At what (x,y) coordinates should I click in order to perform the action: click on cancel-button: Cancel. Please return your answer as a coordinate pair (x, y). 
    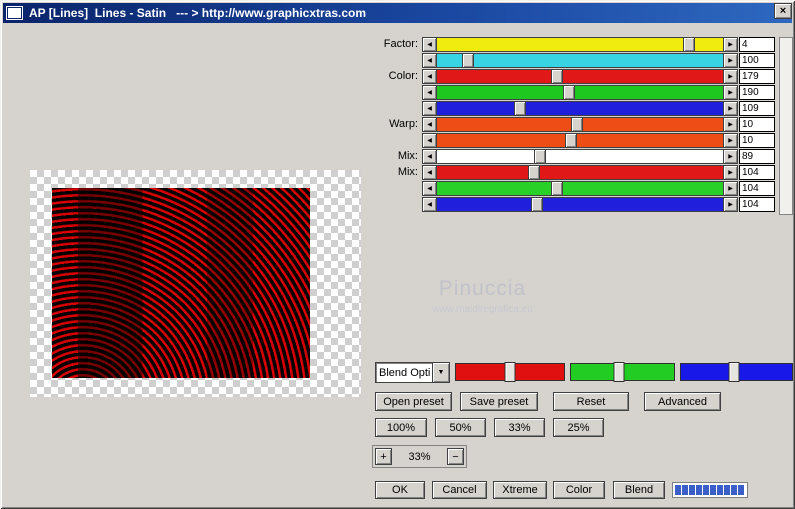
    Looking at the image, I should click on (459, 490).